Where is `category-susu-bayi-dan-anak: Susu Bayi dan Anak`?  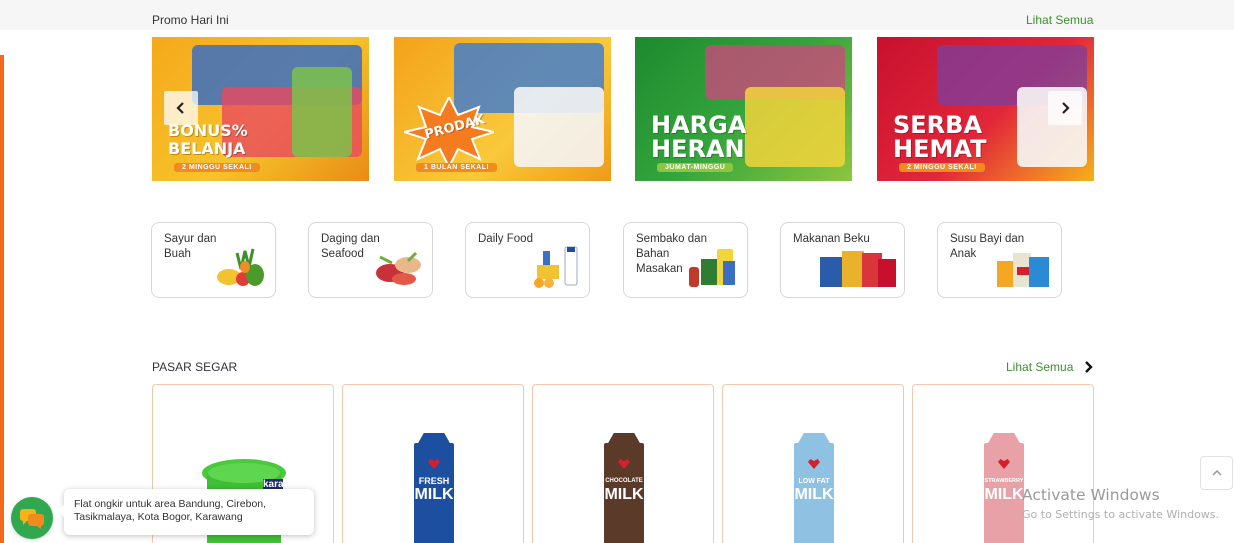
category-susu-bayi-dan-anak: Susu Bayi dan Anak is located at coordinates (999, 260).